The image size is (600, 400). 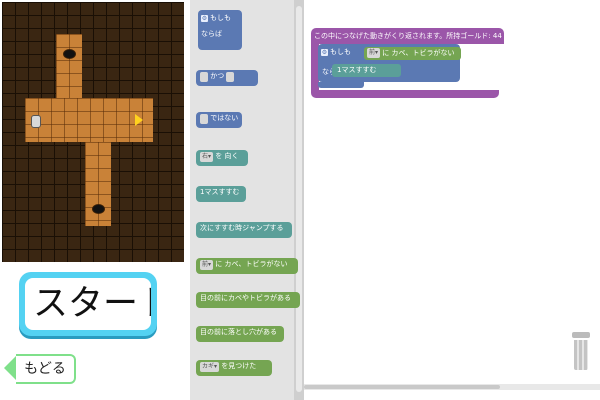 I want to click on not-block: ではない, so click(x=219, y=120).